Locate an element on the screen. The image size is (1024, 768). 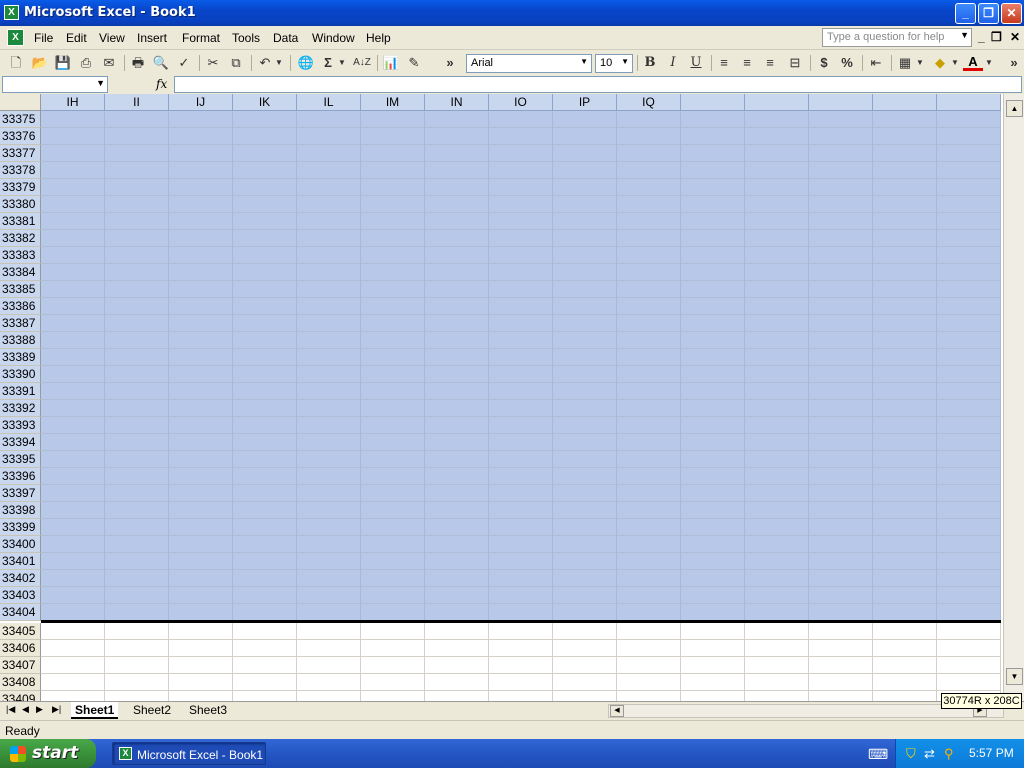
search-icon: ⚲ is located at coordinates (949, 754).